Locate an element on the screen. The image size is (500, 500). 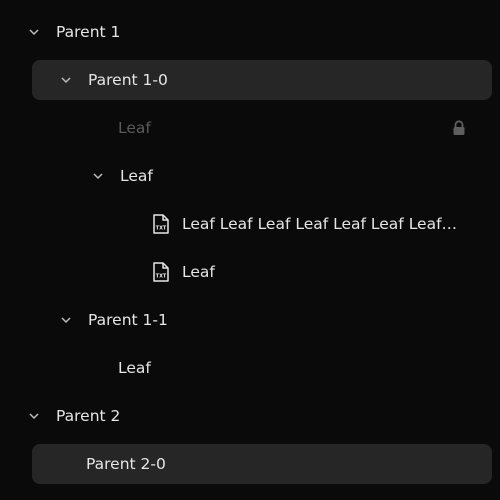
tree-node-label: Parent 2 is located at coordinates (88, 416).